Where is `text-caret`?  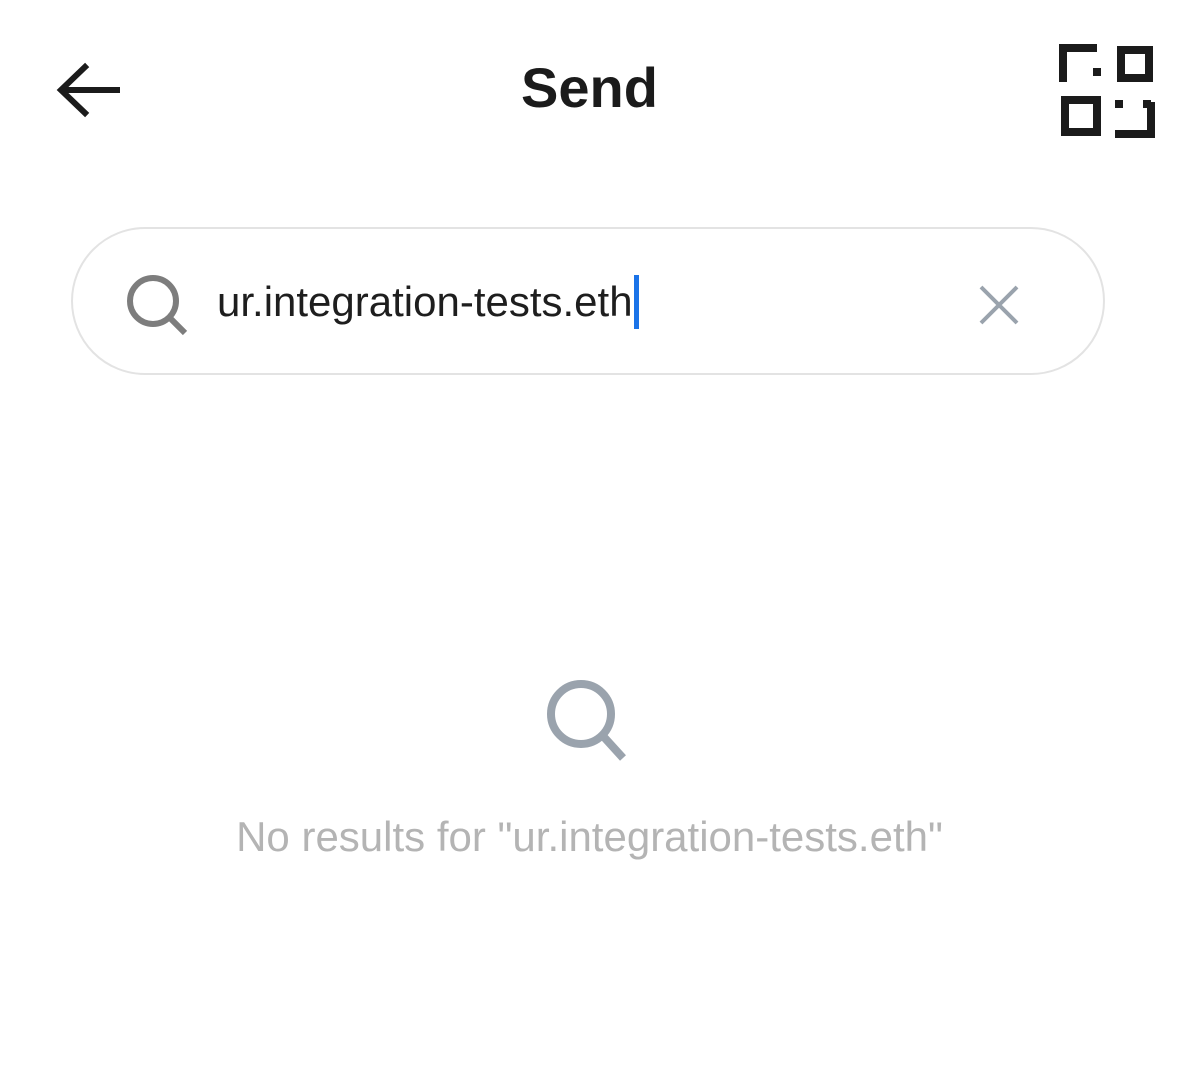 text-caret is located at coordinates (636, 302).